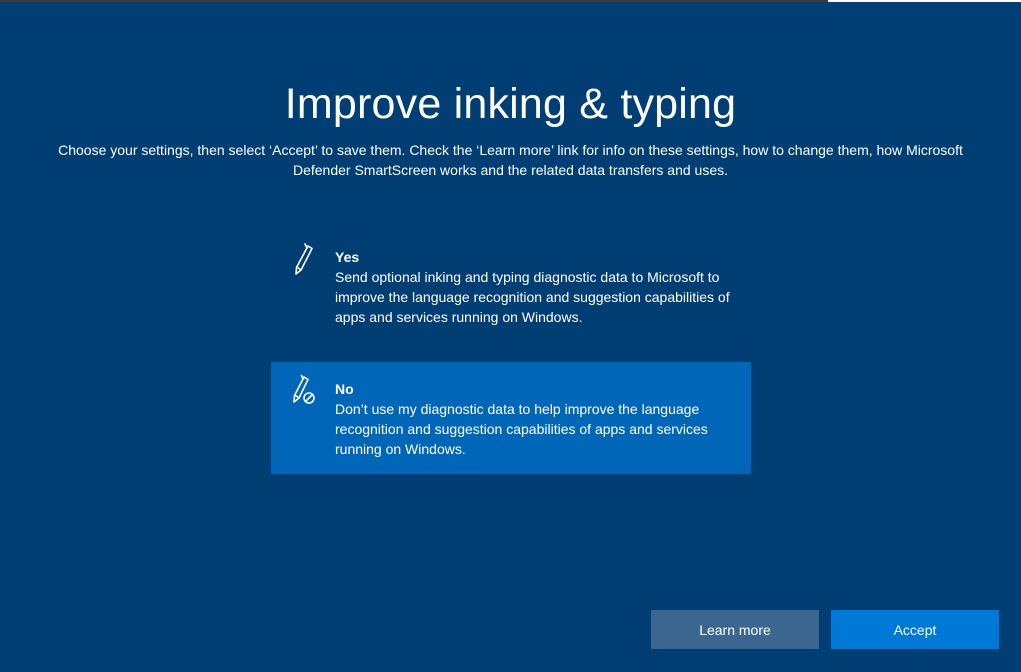  What do you see at coordinates (303, 391) in the screenshot?
I see `pen-blocked-icon` at bounding box center [303, 391].